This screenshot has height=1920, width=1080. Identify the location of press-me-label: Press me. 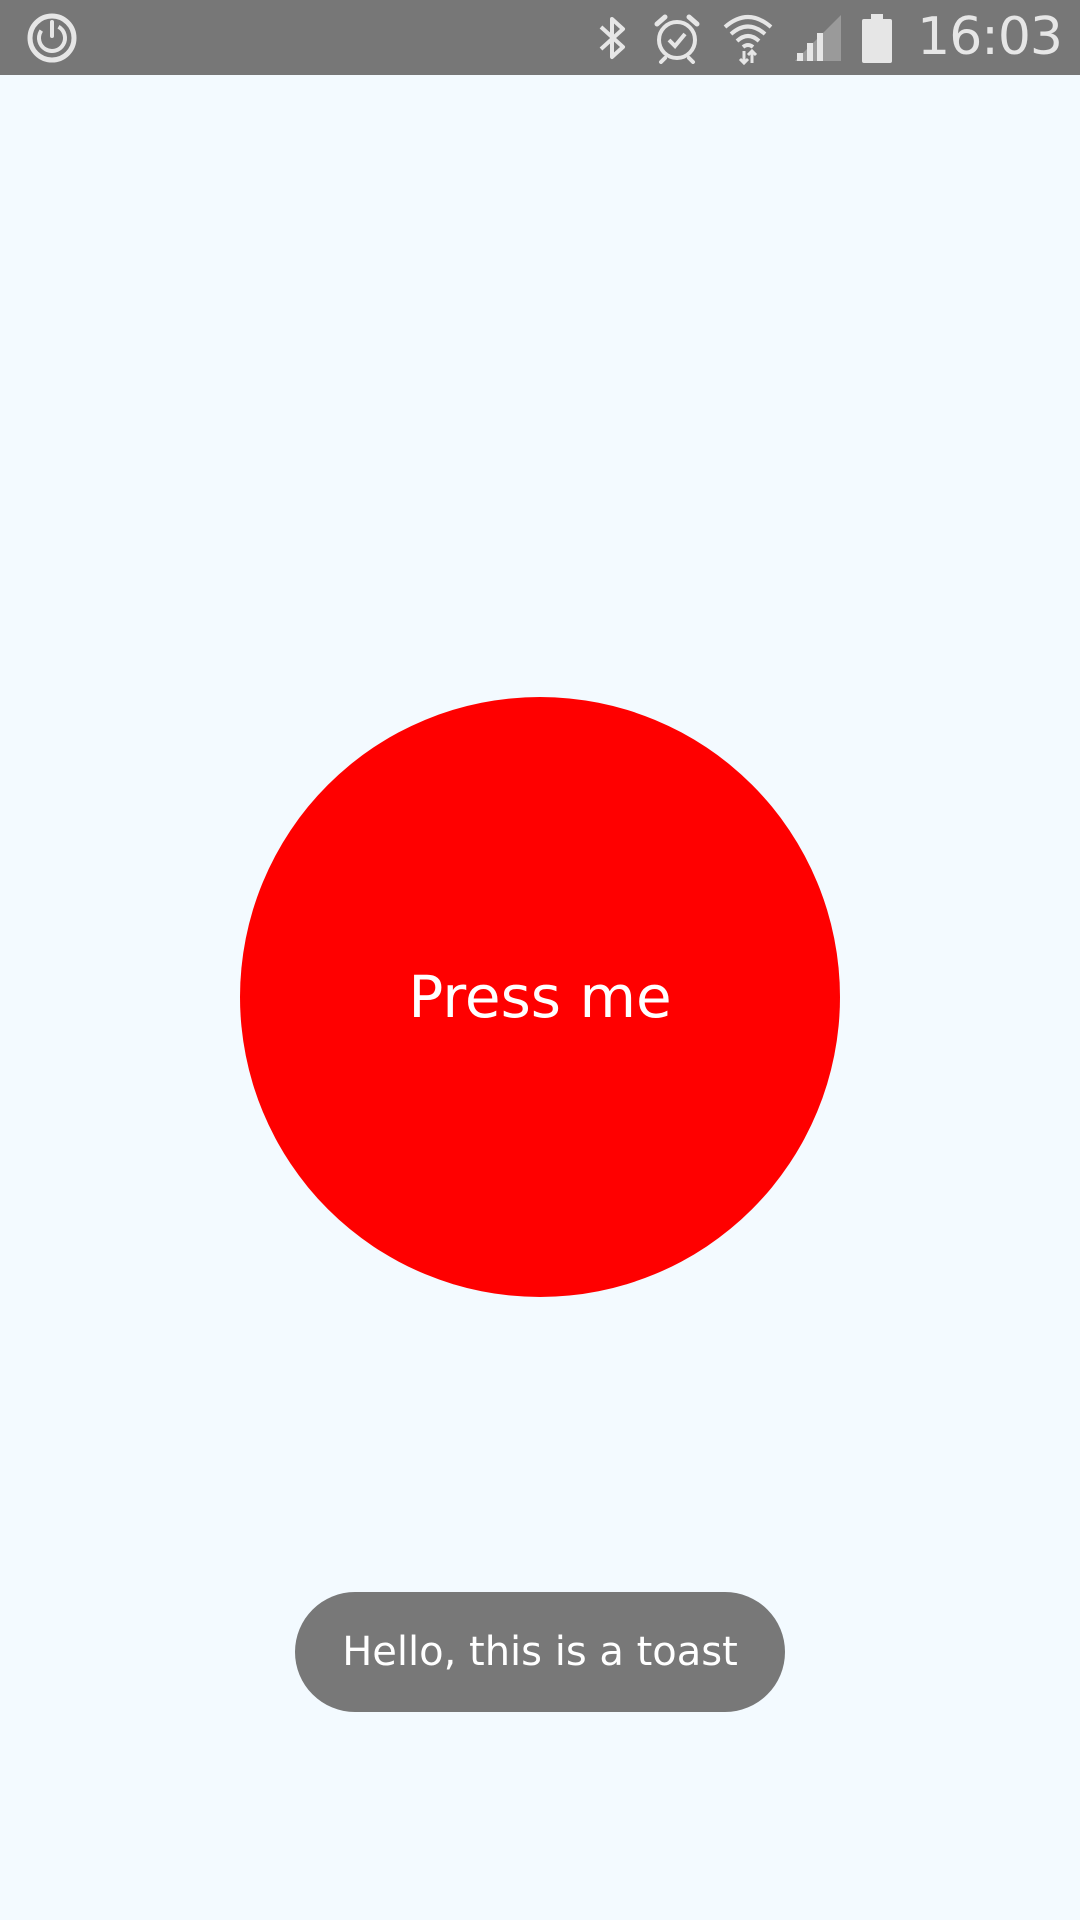
(540, 997).